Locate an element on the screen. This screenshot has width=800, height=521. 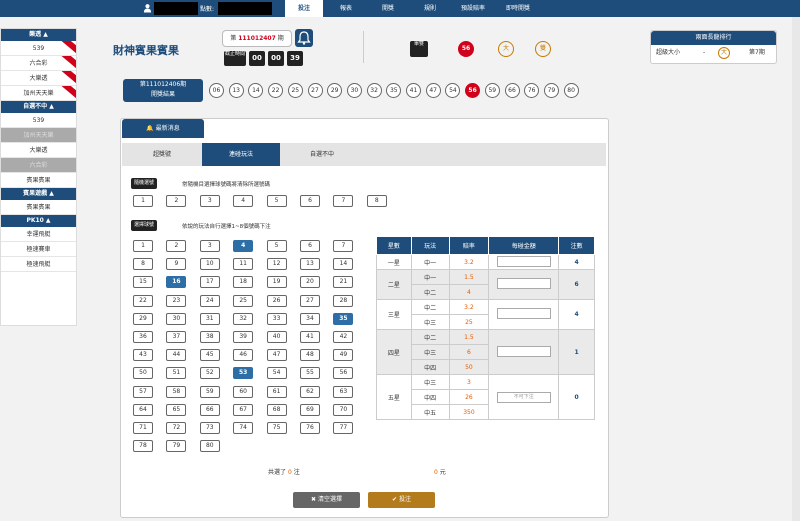
number-button: 33 is located at coordinates (276, 318).